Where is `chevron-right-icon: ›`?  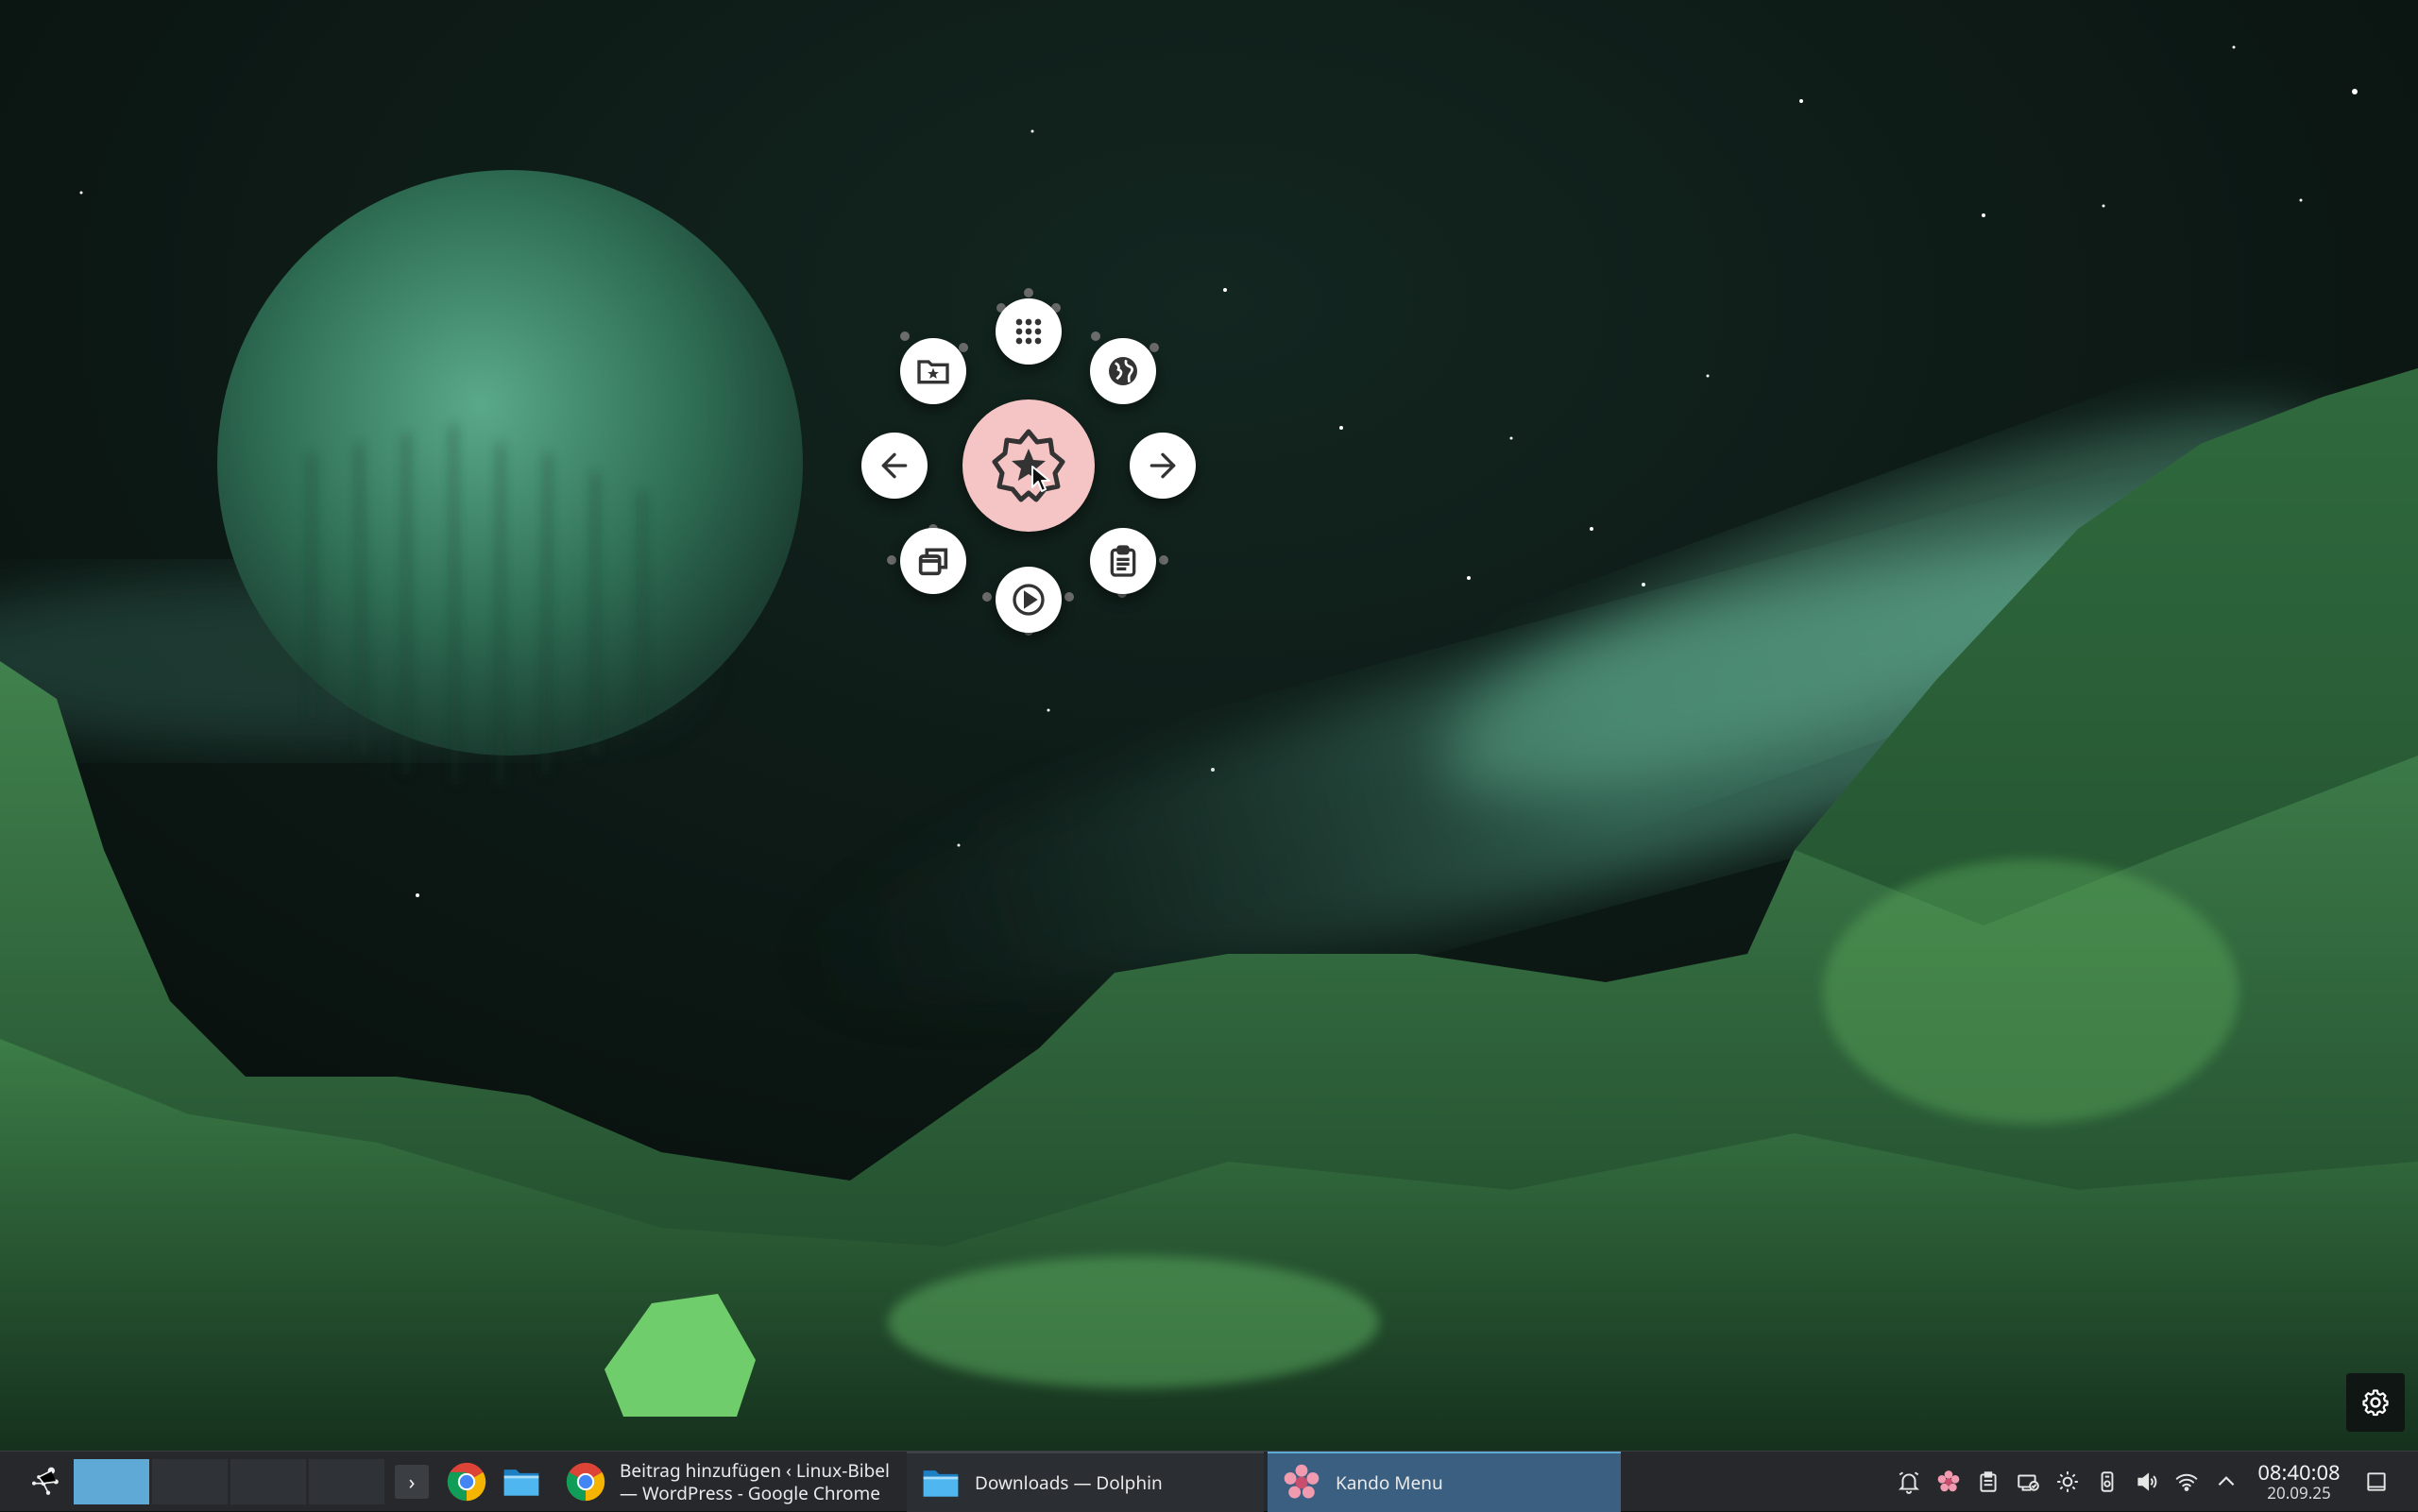
chevron-right-icon: › is located at coordinates (412, 1482).